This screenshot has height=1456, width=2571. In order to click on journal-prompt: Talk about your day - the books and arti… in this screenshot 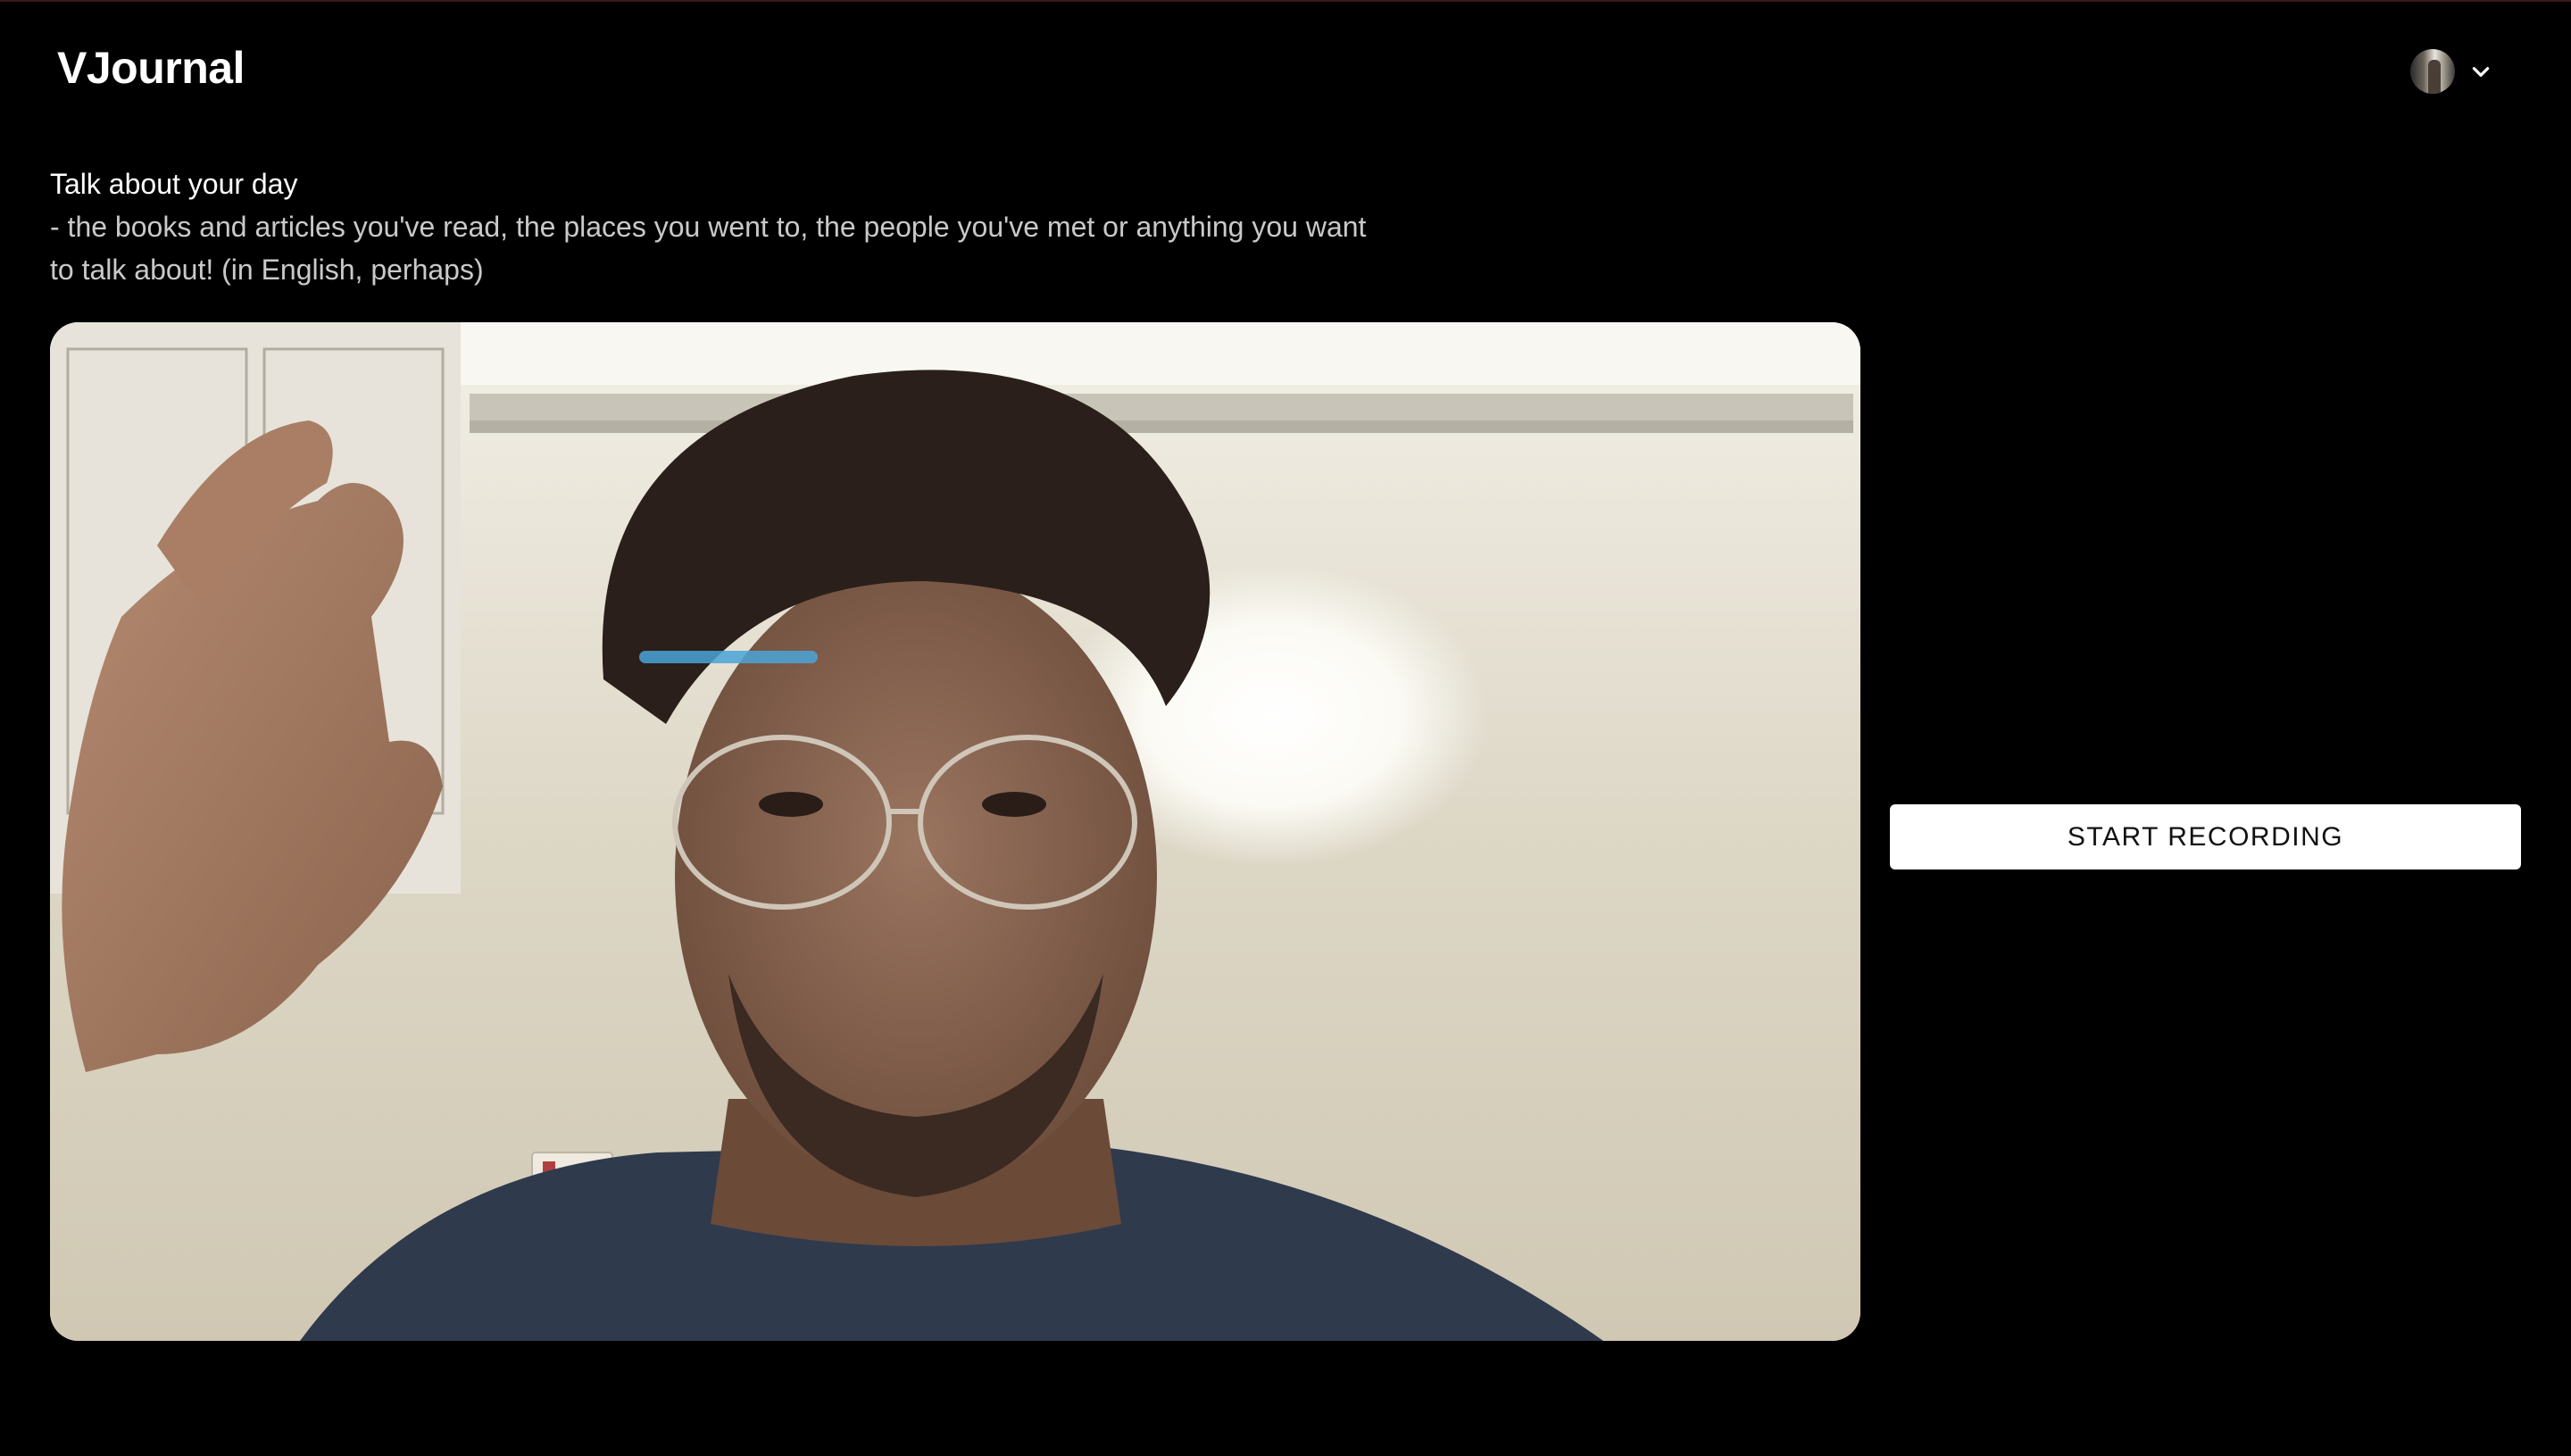, I will do `click(710, 227)`.